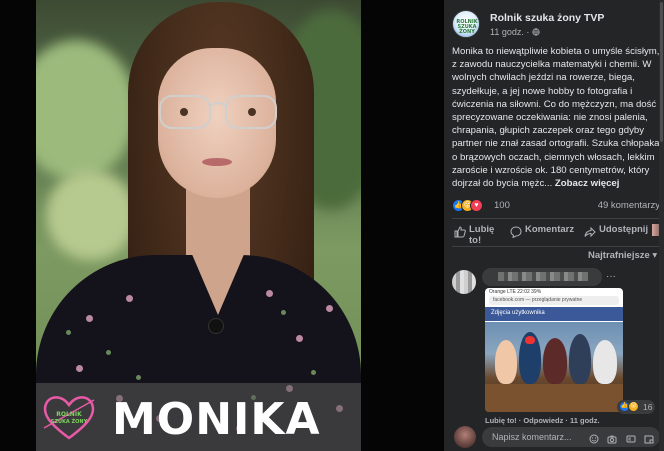  Describe the element at coordinates (69, 414) in the screenshot. I see `svg-text: ROLNIK` at that location.